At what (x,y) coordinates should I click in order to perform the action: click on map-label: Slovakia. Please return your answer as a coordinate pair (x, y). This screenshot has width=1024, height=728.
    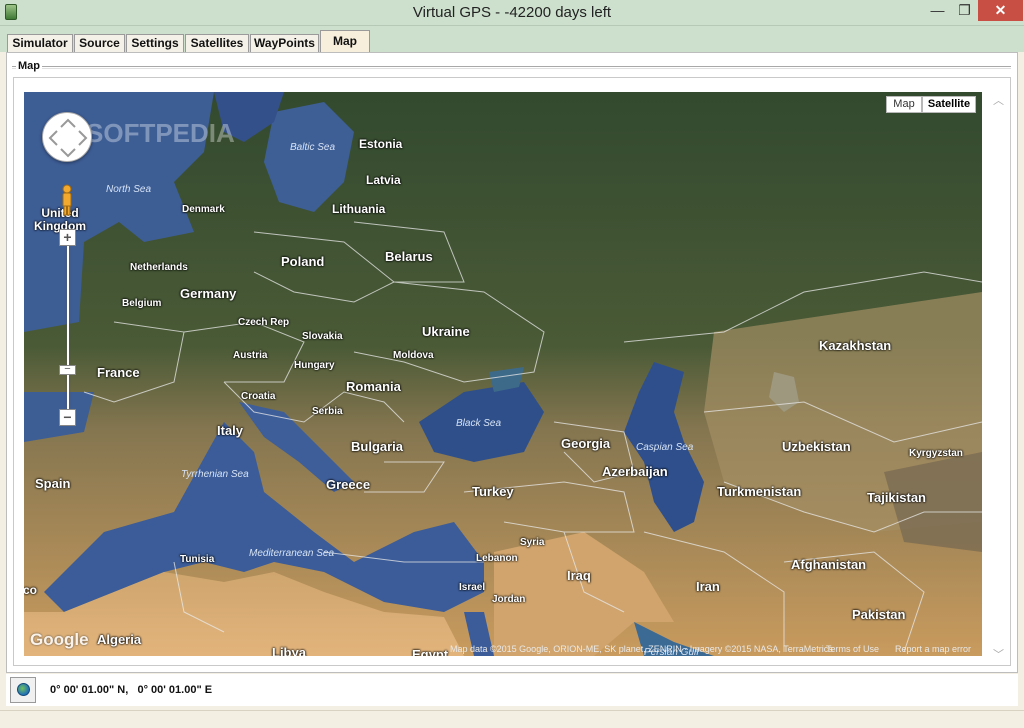
    Looking at the image, I should click on (322, 336).